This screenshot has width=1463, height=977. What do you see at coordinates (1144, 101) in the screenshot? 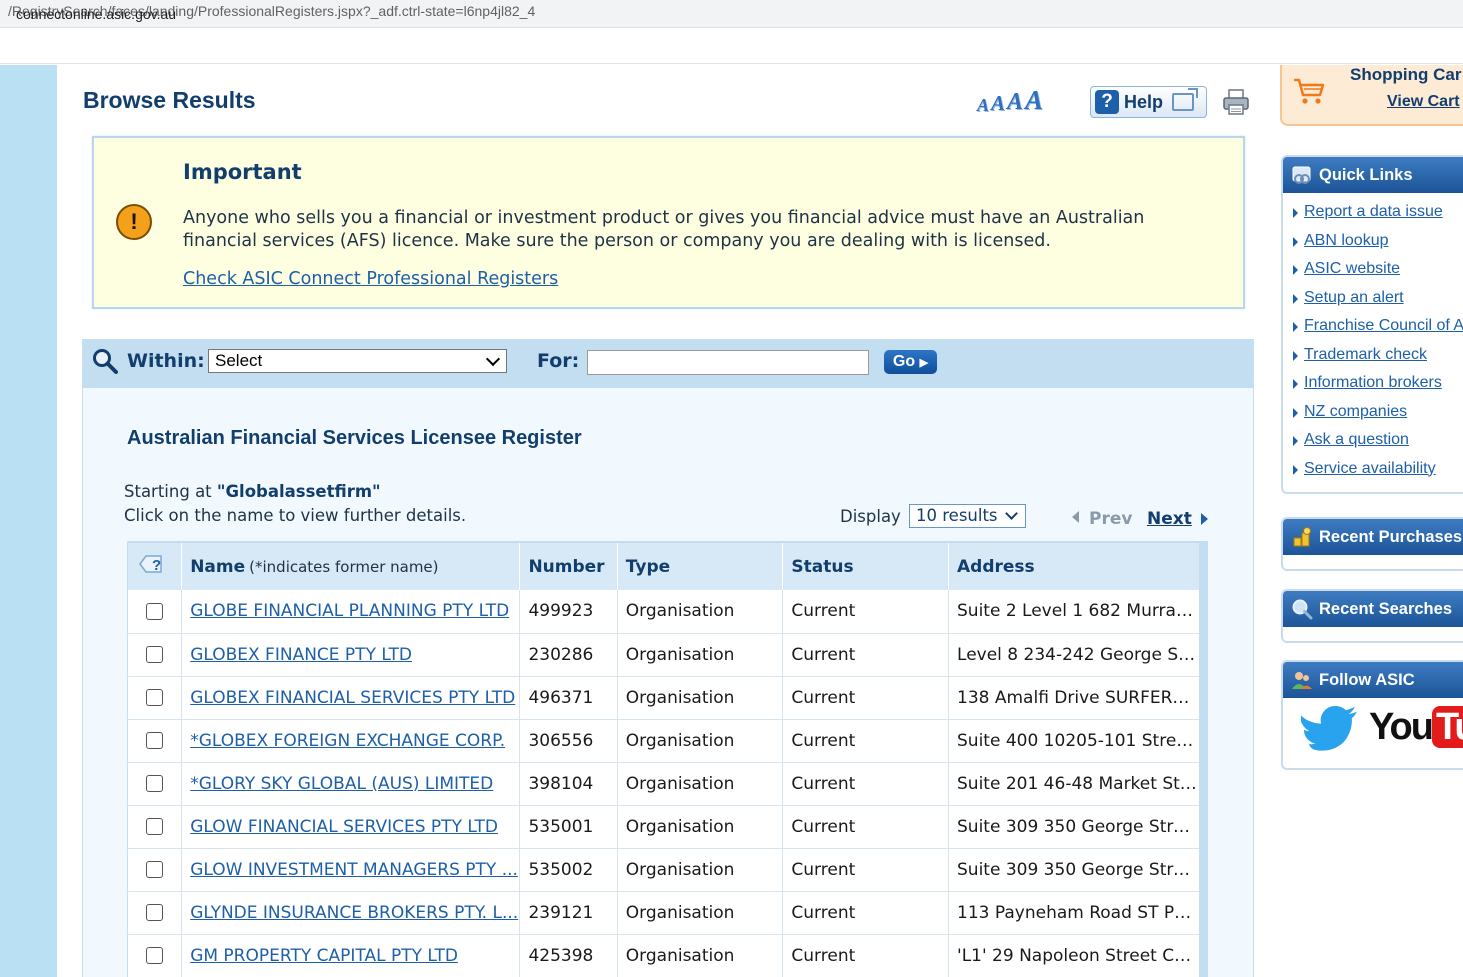
I see `help-label: Help` at bounding box center [1144, 101].